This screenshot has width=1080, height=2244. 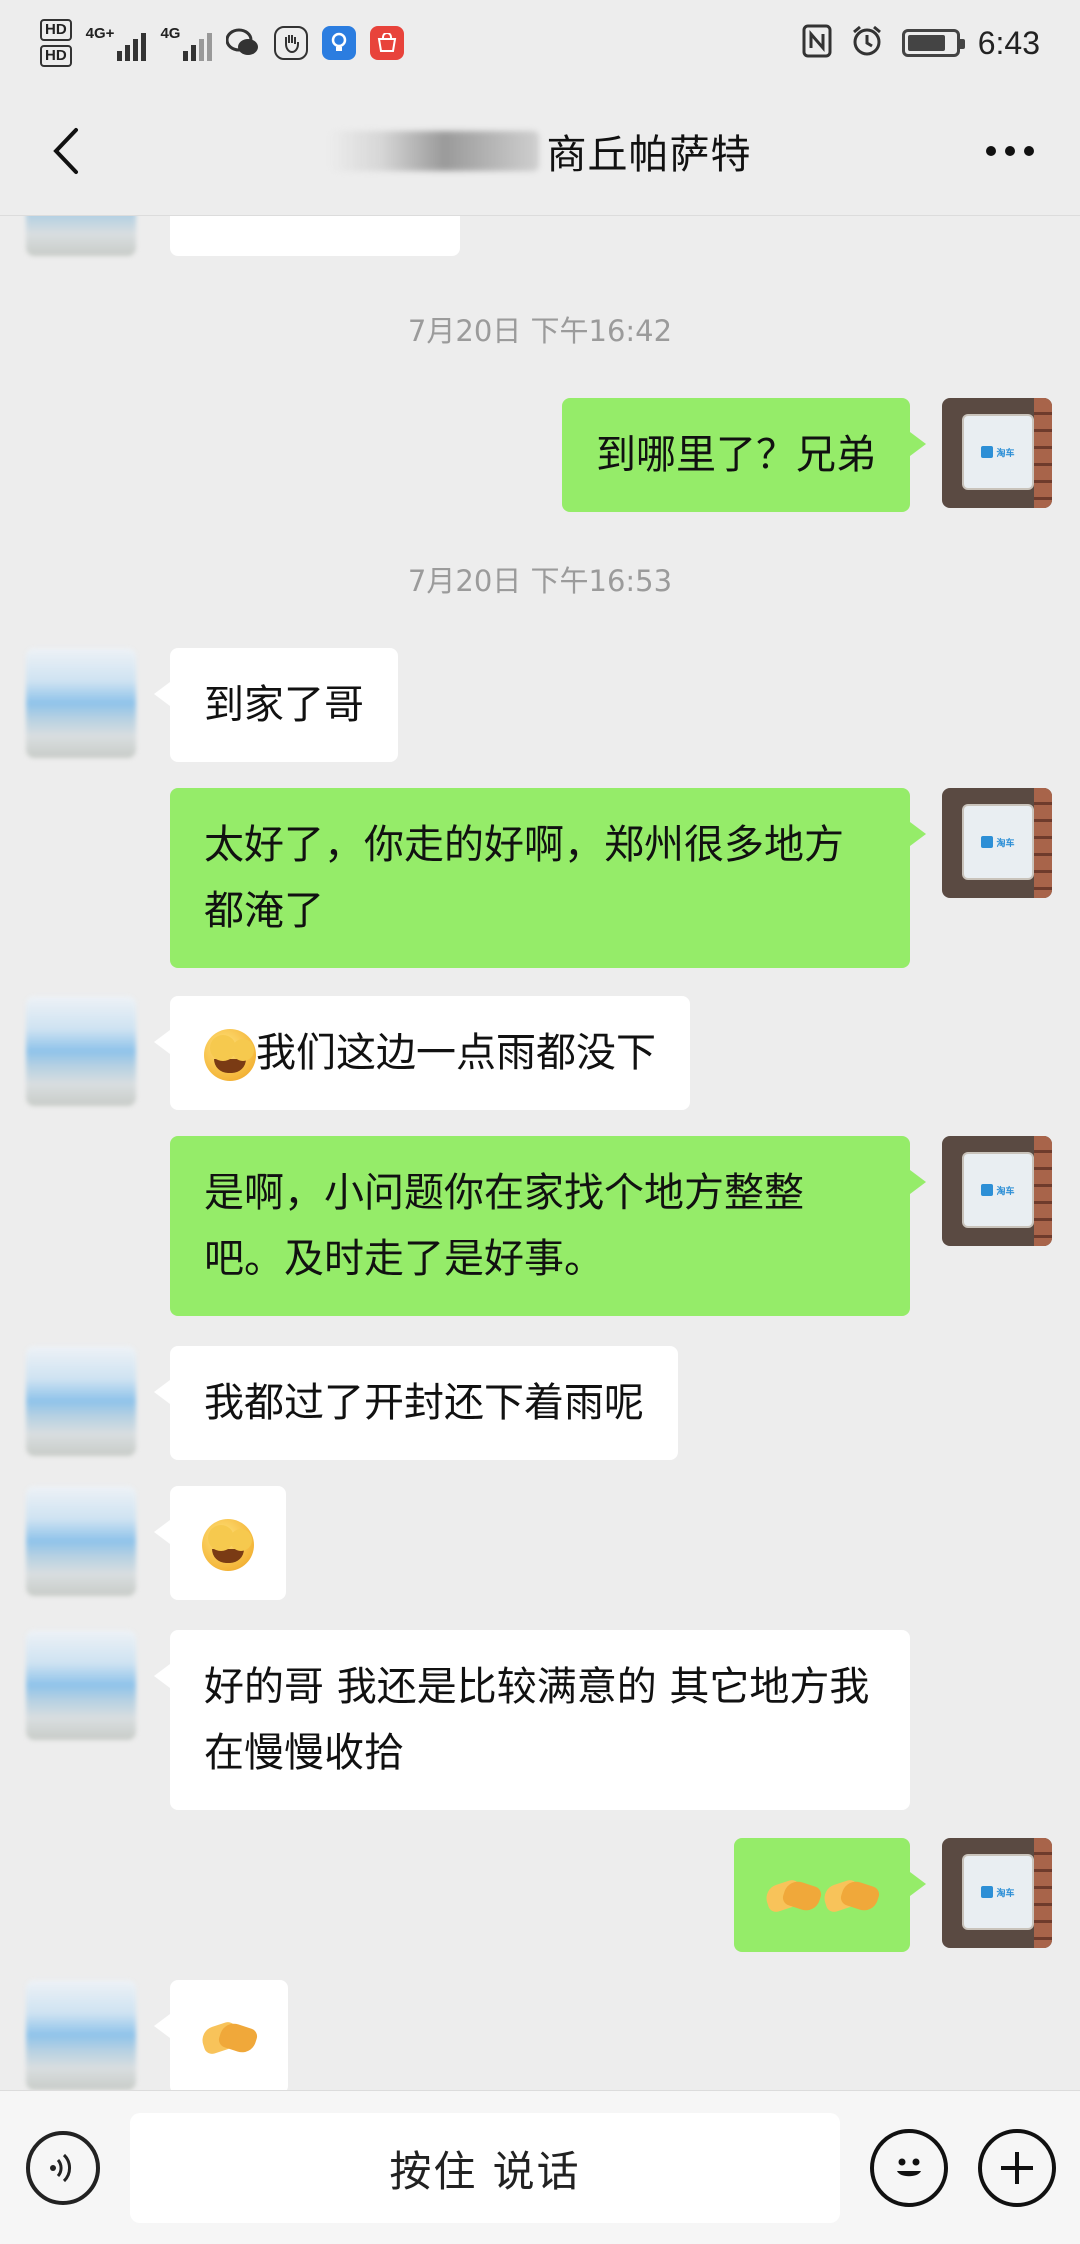 I want to click on wechat-icon, so click(x=243, y=43).